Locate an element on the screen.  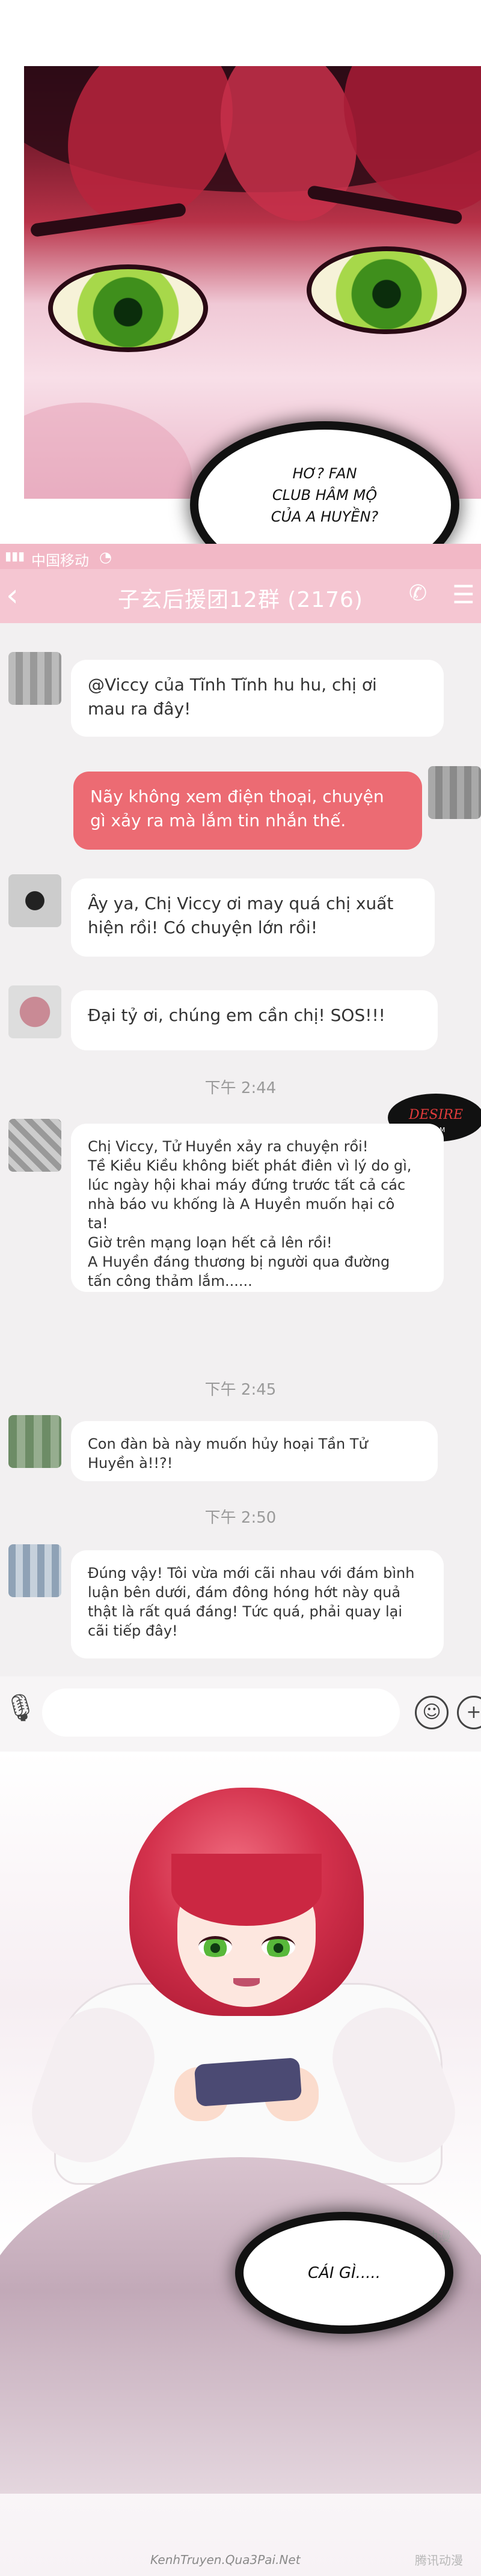
carrier-label: 中国移动 is located at coordinates (60, 560).